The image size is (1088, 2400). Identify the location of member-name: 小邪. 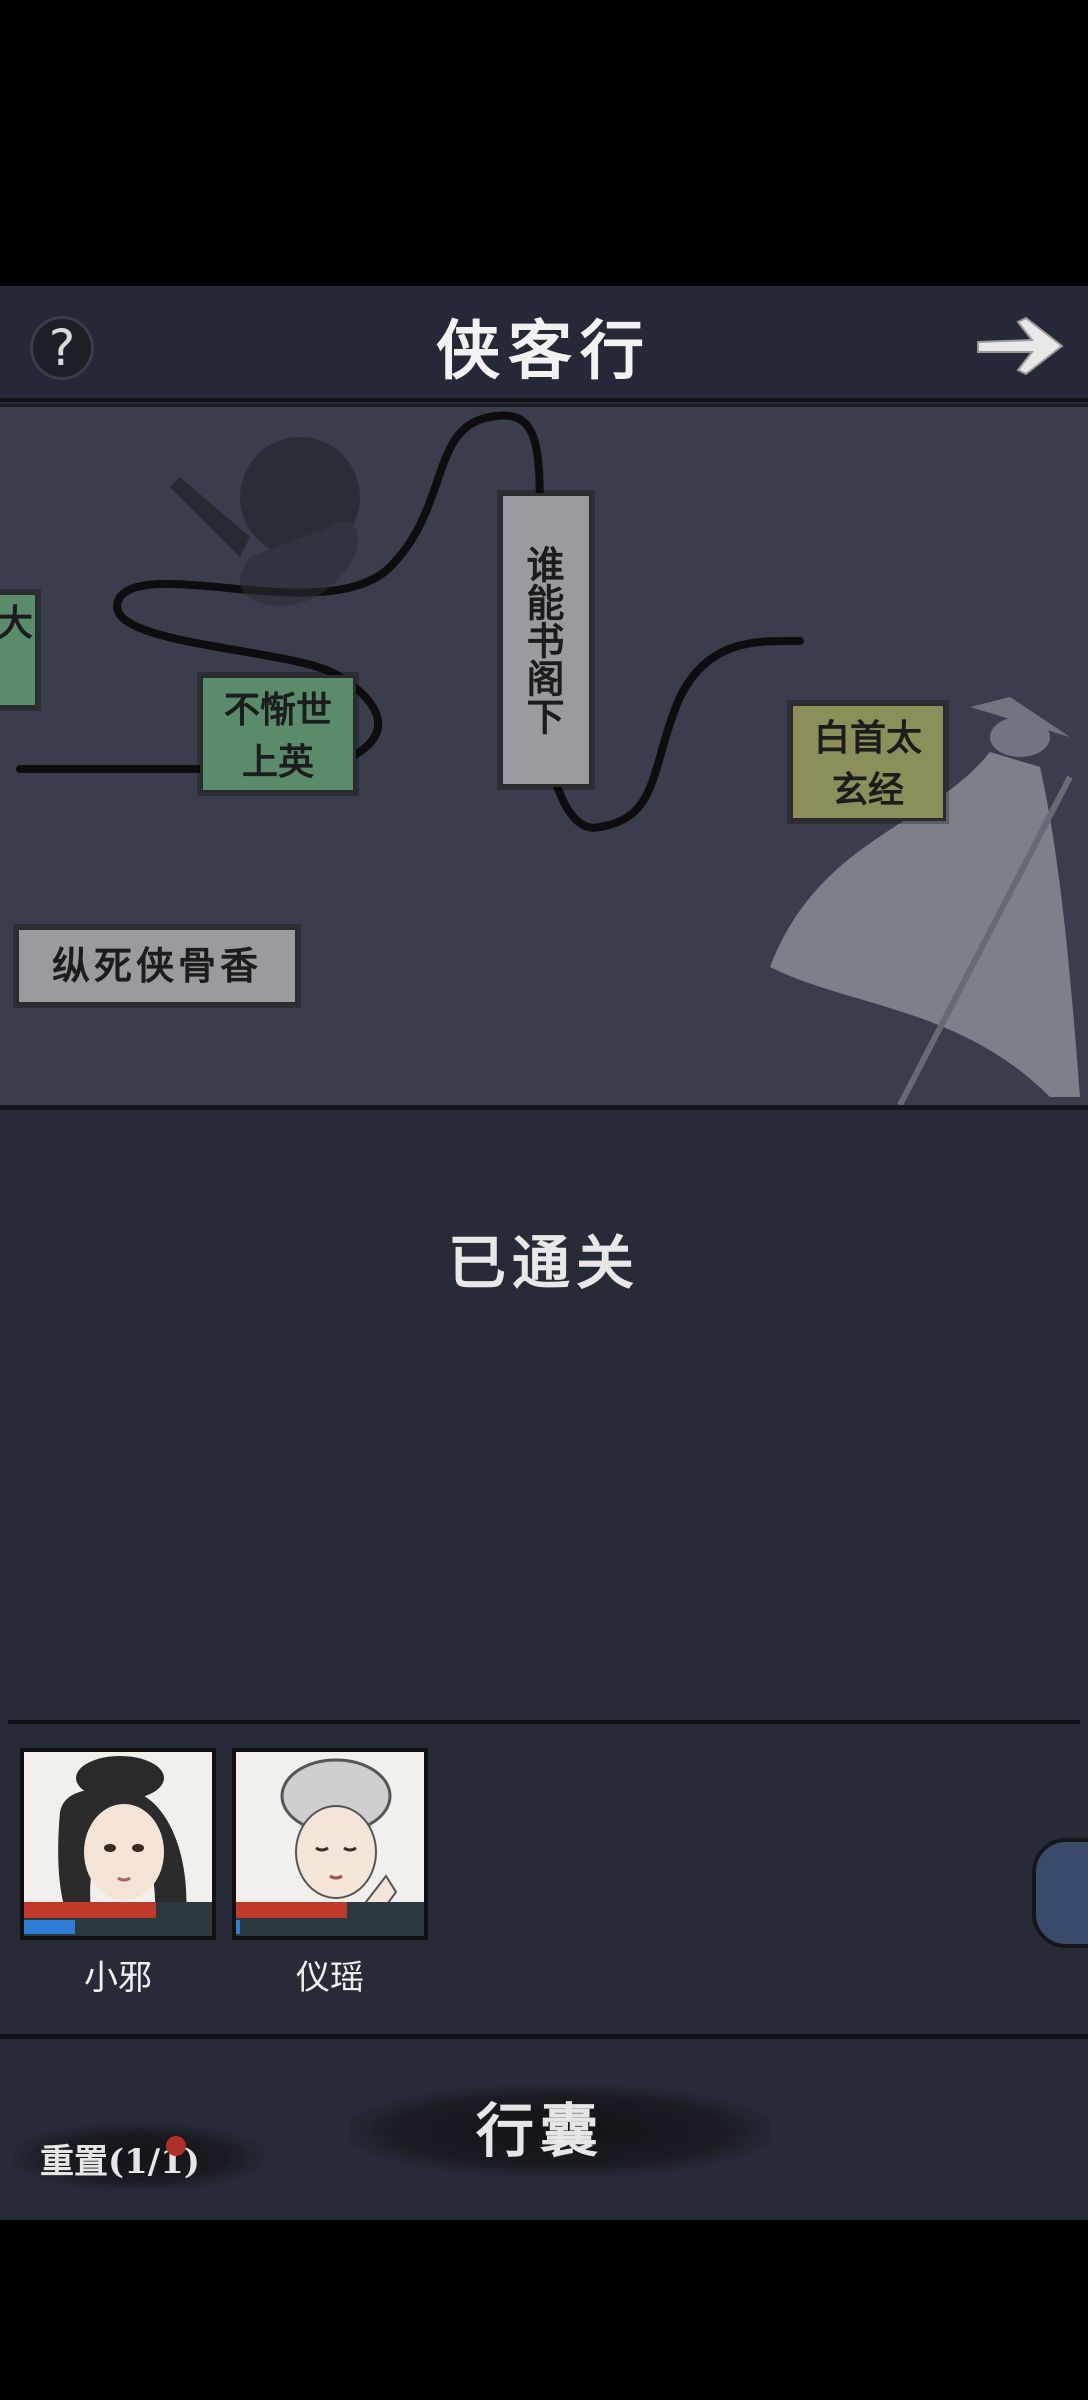
(118, 1978).